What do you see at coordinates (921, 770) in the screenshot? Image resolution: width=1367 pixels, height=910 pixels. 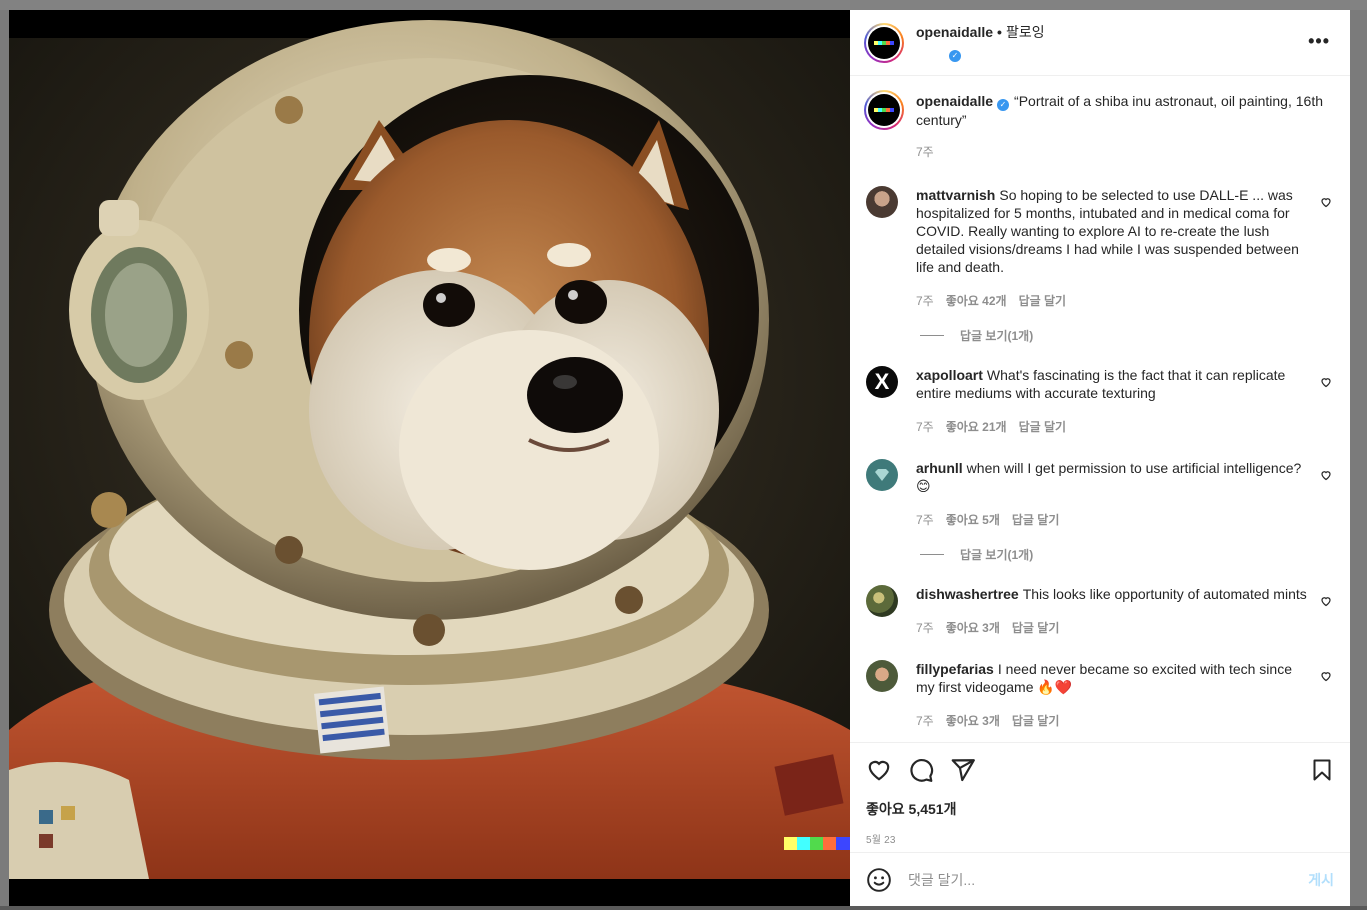 I see `comment-bubble-icon` at bounding box center [921, 770].